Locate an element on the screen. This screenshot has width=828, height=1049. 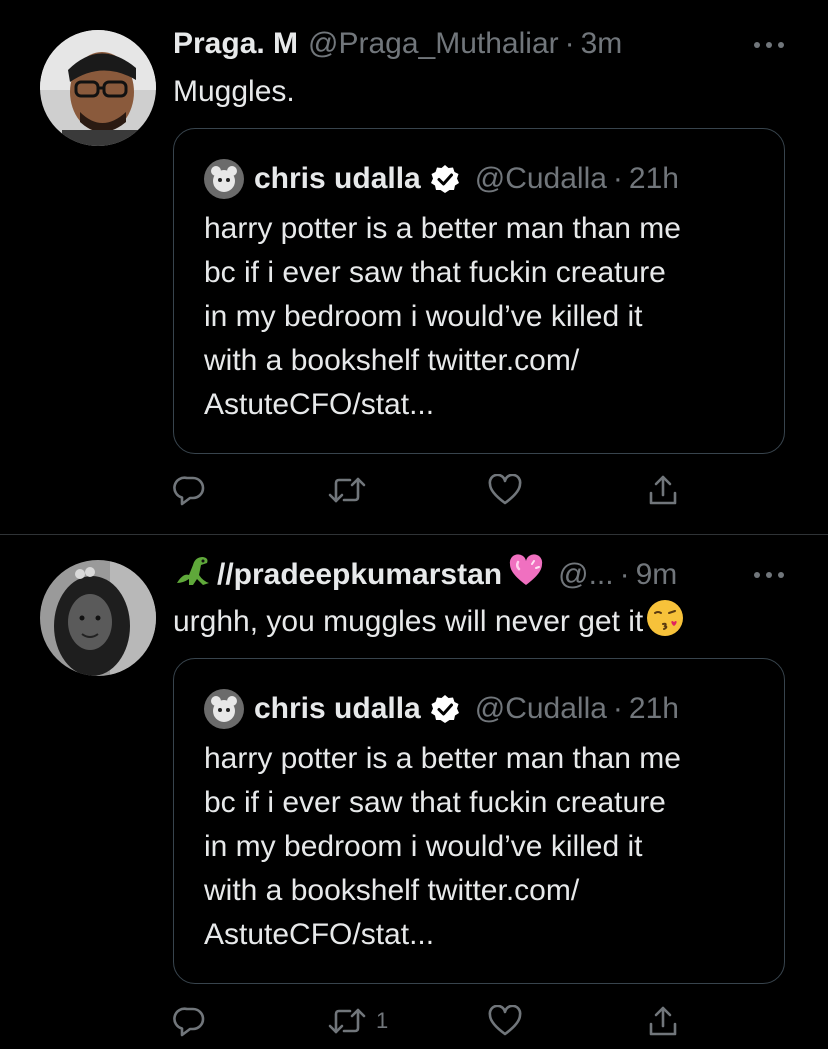
tweet-actions is located at coordinates (433, 490).